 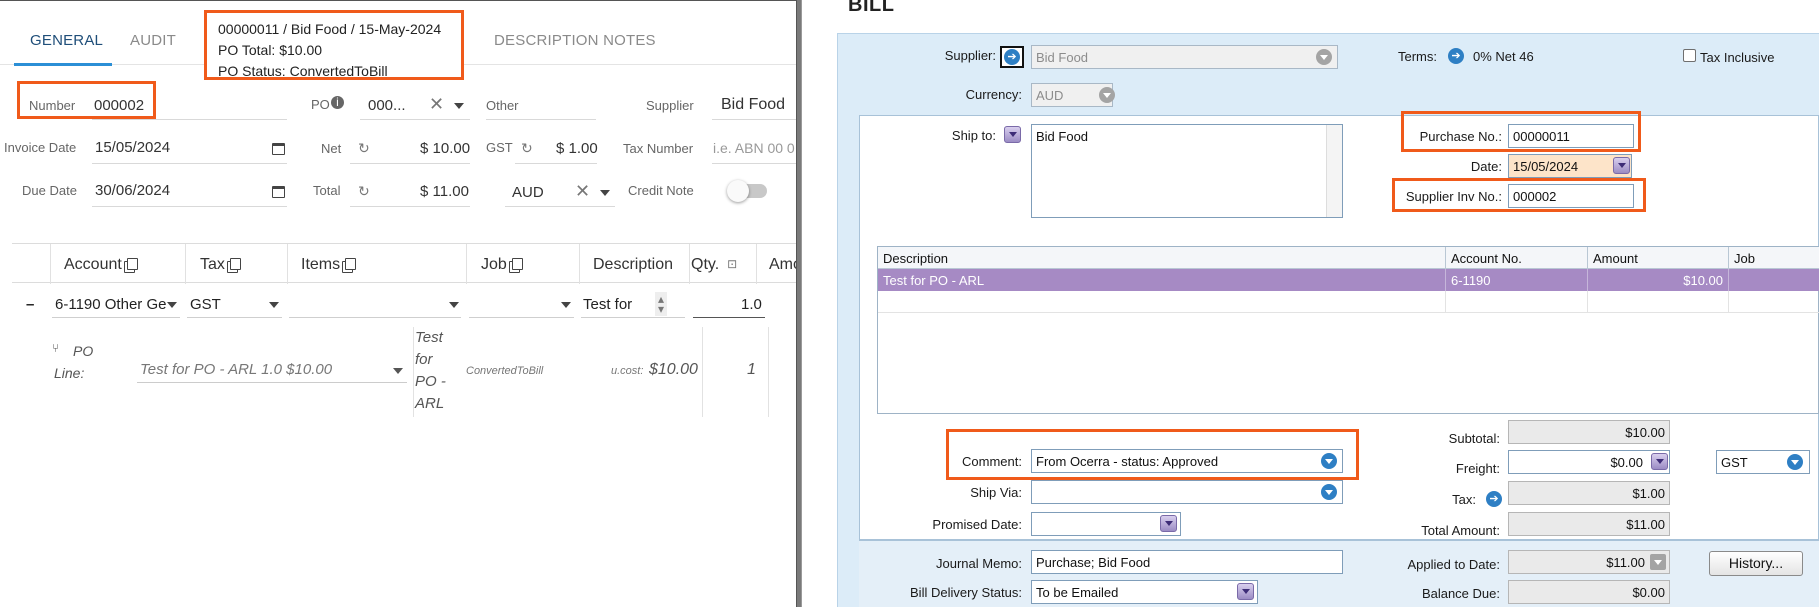 I want to click on row-description-input: Test for, so click(x=607, y=304).